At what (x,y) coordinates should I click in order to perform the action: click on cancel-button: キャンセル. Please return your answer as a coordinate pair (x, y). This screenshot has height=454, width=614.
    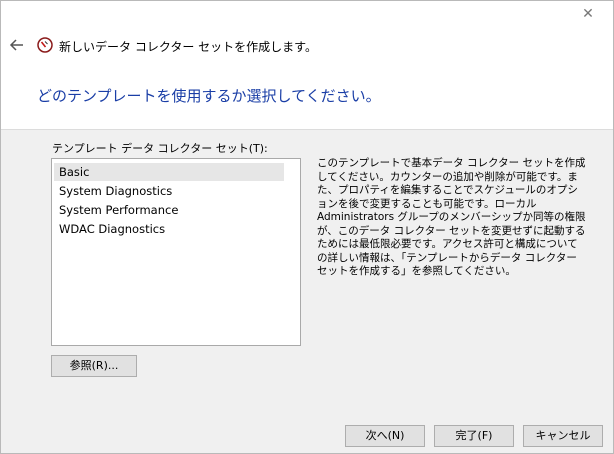
    Looking at the image, I should click on (563, 436).